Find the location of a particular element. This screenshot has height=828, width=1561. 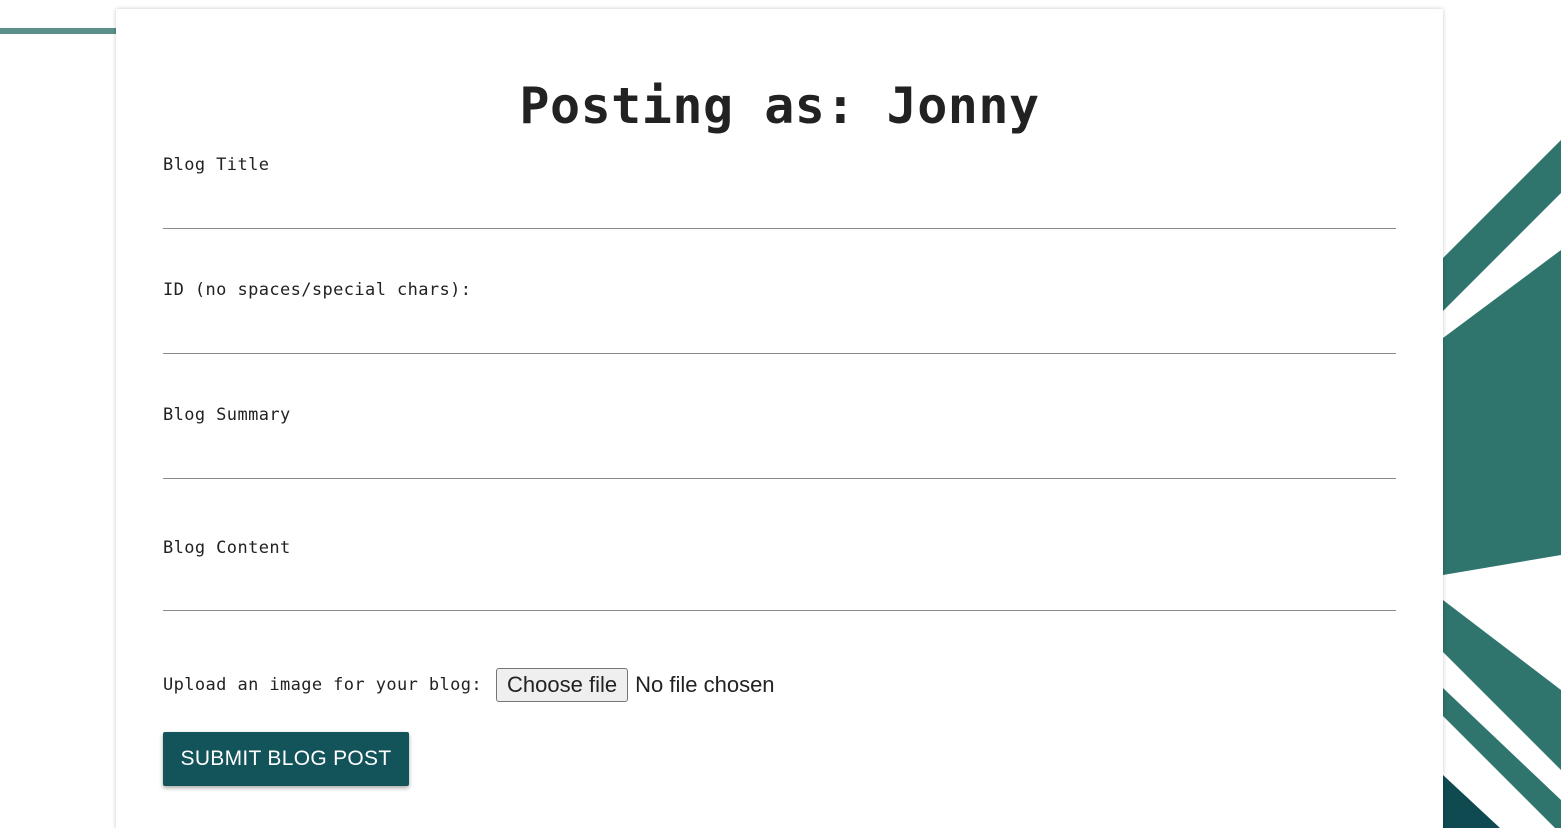

blog-id-label: ID (no spaces/special chars): is located at coordinates (317, 290).